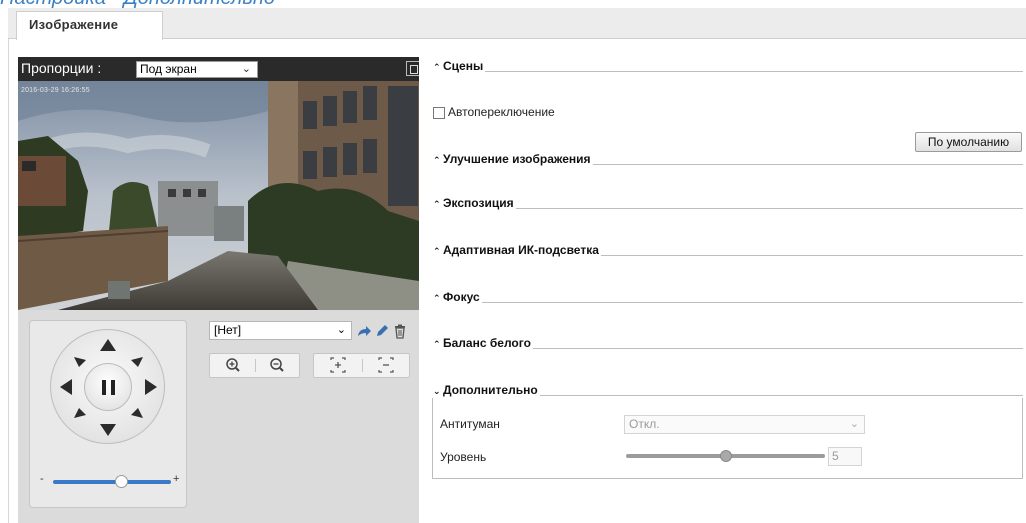  Describe the element at coordinates (725, 456) in the screenshot. I see `level-slider-thumb` at that location.